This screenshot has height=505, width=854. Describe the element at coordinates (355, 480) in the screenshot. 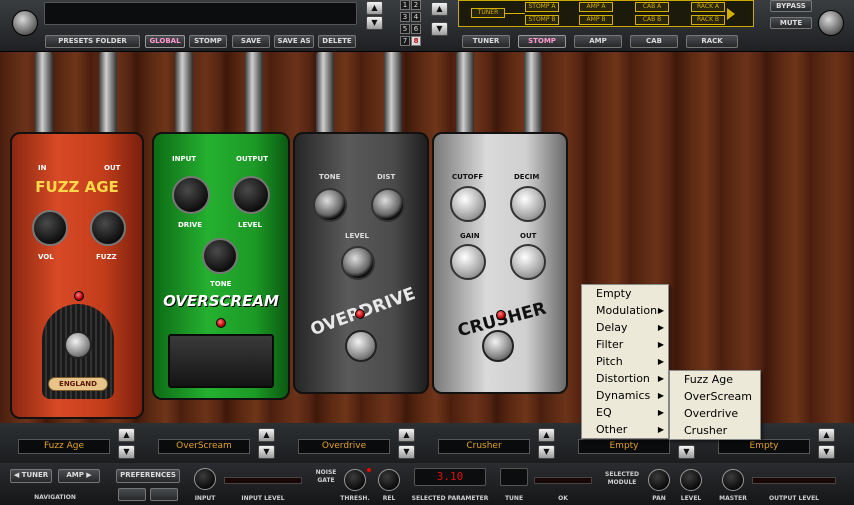

I see `thresh-knob` at that location.